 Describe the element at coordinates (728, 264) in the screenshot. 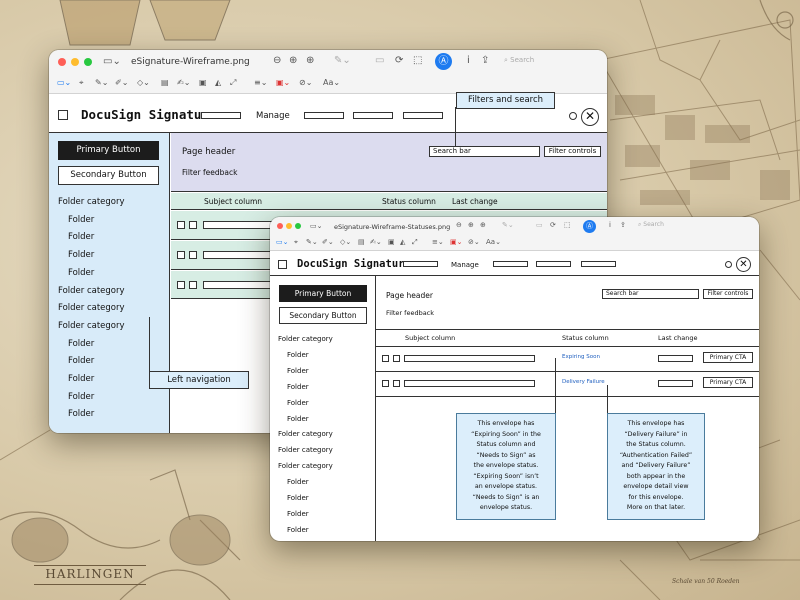

I see `help-icon` at that location.